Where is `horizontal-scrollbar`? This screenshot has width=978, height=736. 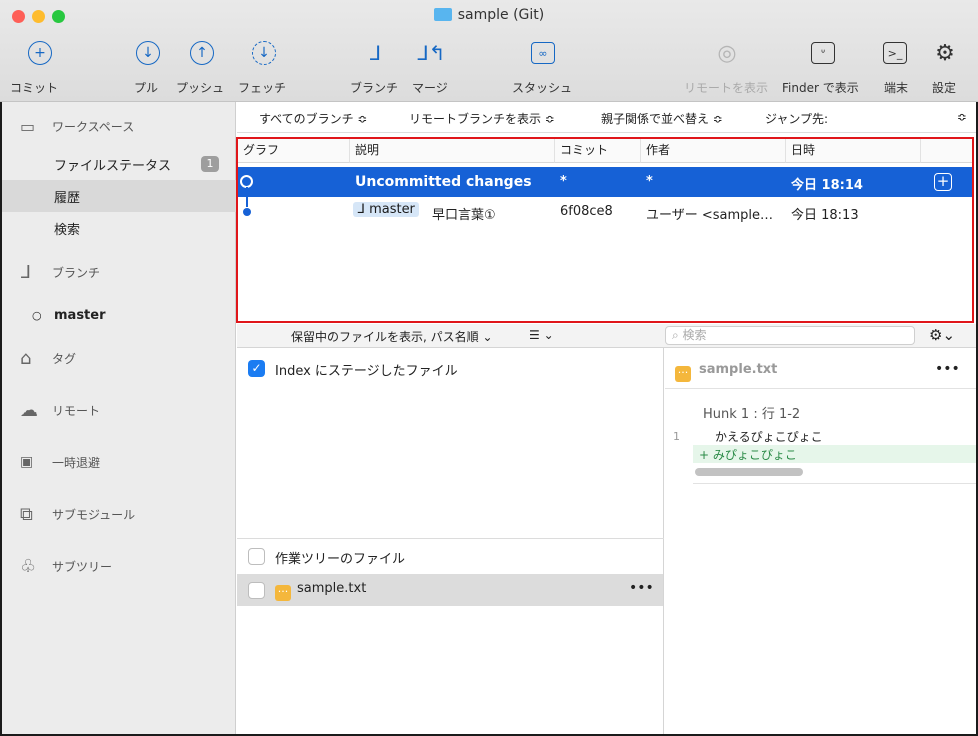 horizontal-scrollbar is located at coordinates (749, 472).